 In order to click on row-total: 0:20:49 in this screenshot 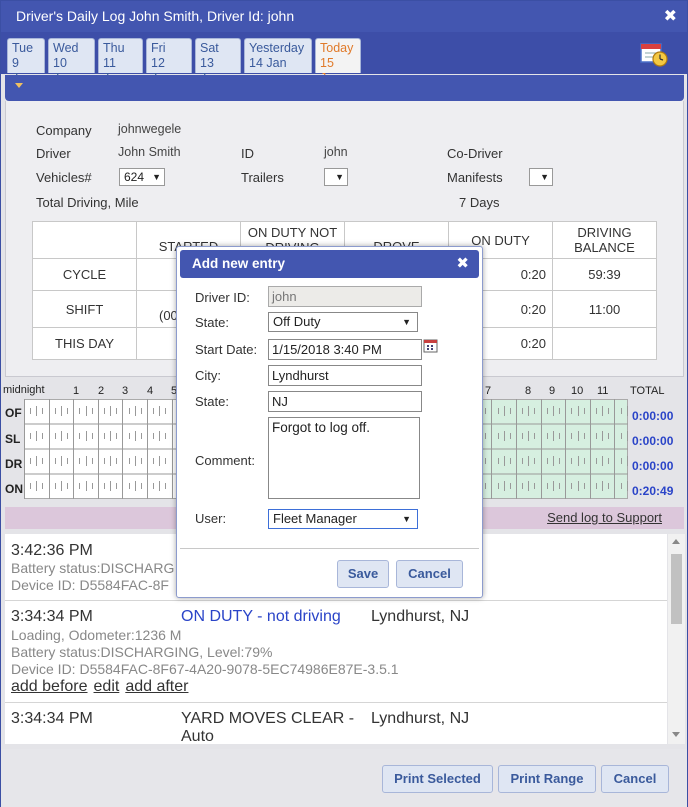, I will do `click(653, 491)`.